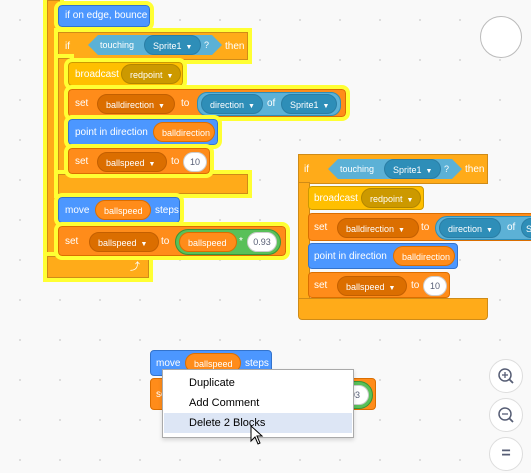  What do you see at coordinates (262, 242) in the screenshot?
I see `value-input: 0.93` at bounding box center [262, 242].